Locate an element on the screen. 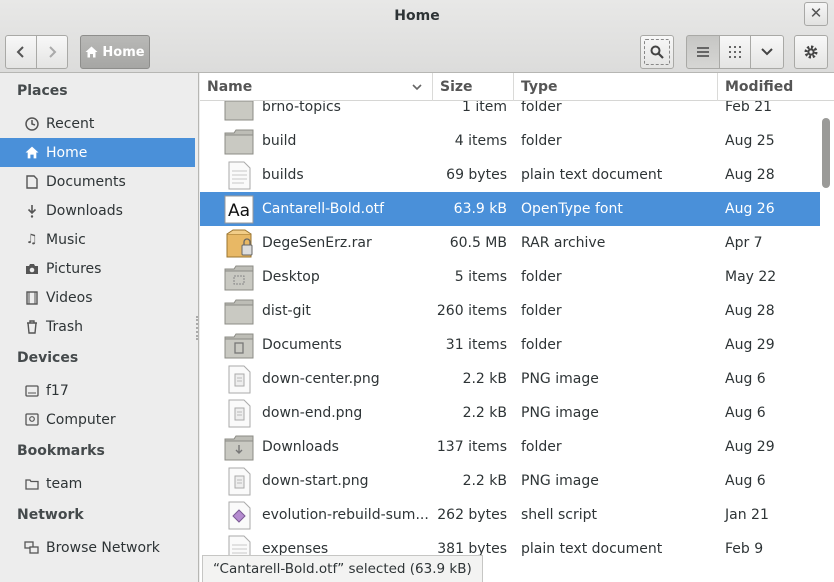 This screenshot has height=582, width=834. sidebar-item-recent: Recent is located at coordinates (97, 123).